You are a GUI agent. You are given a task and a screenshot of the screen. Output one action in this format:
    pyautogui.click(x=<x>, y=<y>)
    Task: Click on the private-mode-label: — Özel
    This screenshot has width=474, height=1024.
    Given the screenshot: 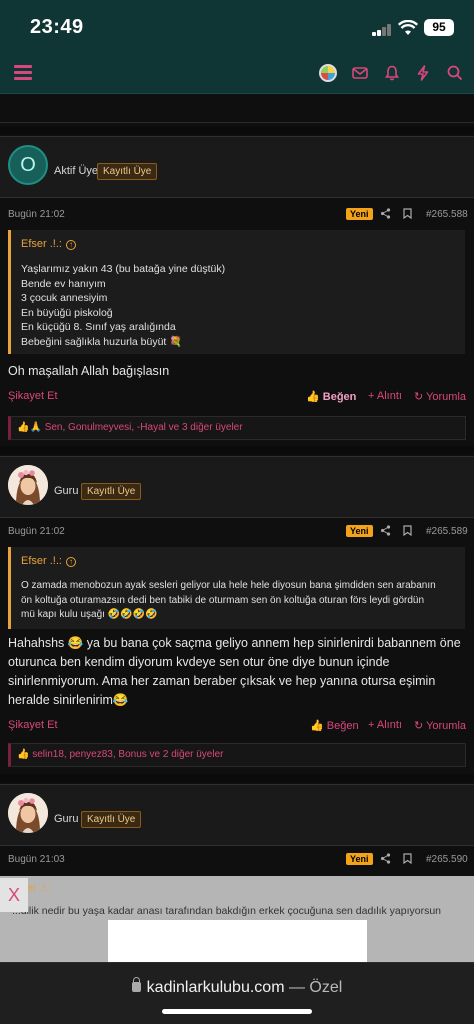 What is the action you would take?
    pyautogui.click(x=315, y=987)
    